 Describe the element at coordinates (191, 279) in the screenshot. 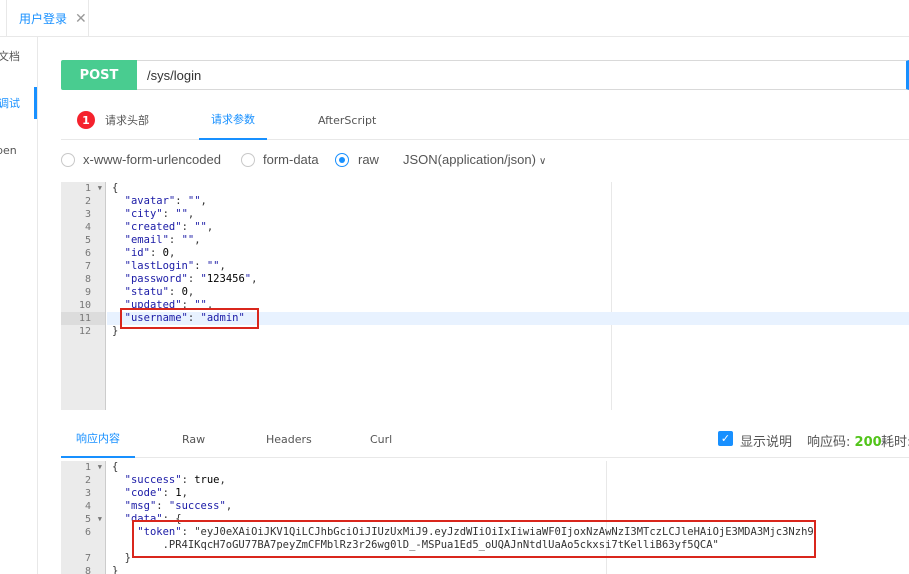

I see `code-text: "password": "123456",` at that location.